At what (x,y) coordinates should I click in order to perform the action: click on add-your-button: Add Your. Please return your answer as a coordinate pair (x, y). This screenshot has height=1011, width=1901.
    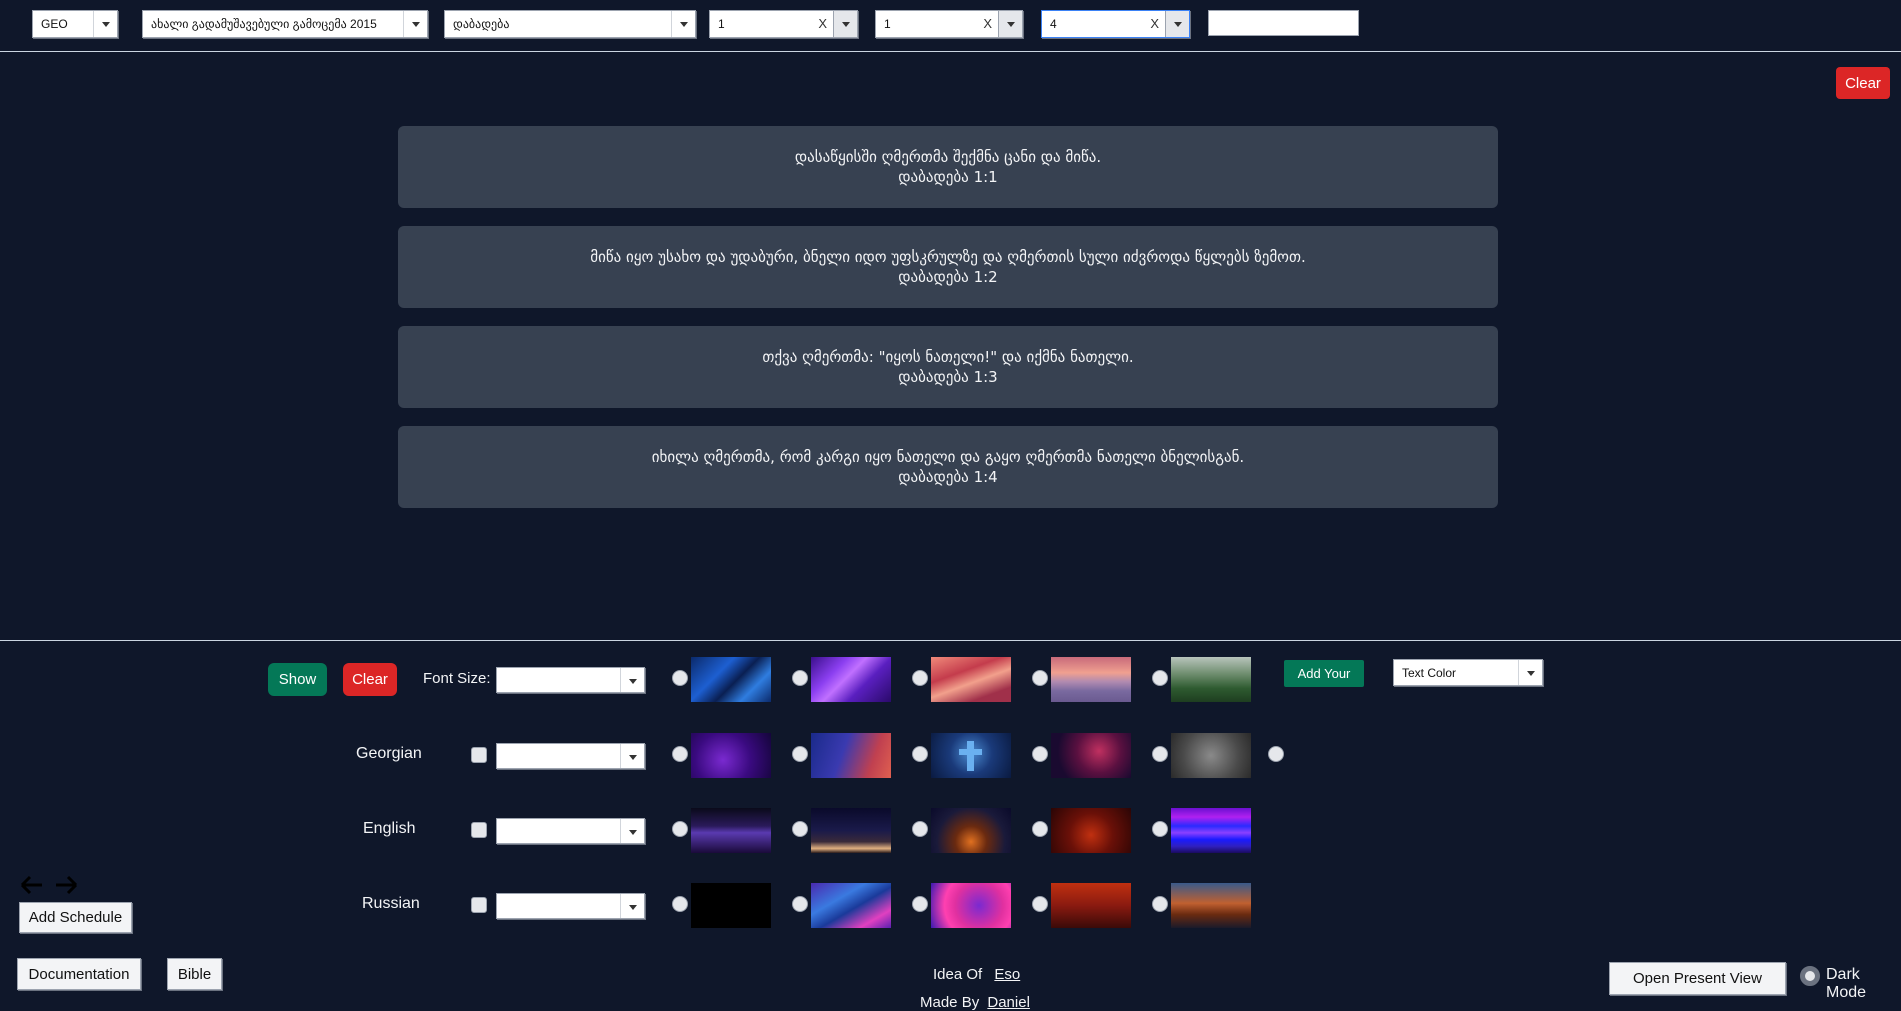
    Looking at the image, I should click on (1324, 673).